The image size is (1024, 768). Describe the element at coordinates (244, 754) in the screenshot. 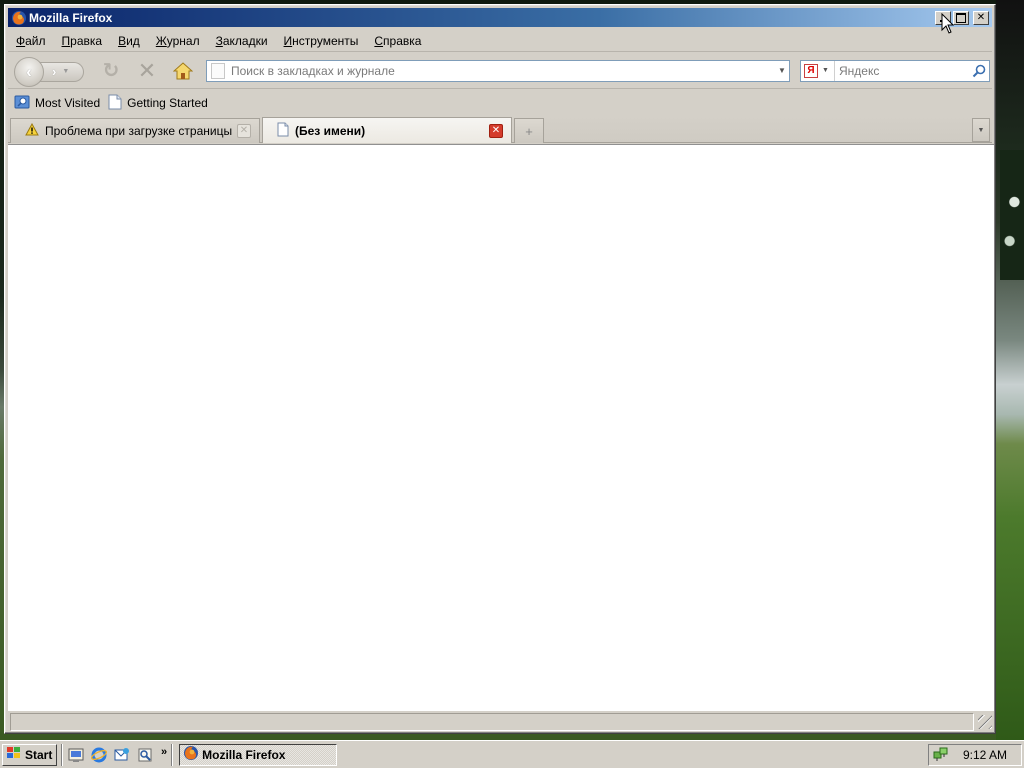

I see `taskbar-firefox-label: Mozilla Firefox` at that location.